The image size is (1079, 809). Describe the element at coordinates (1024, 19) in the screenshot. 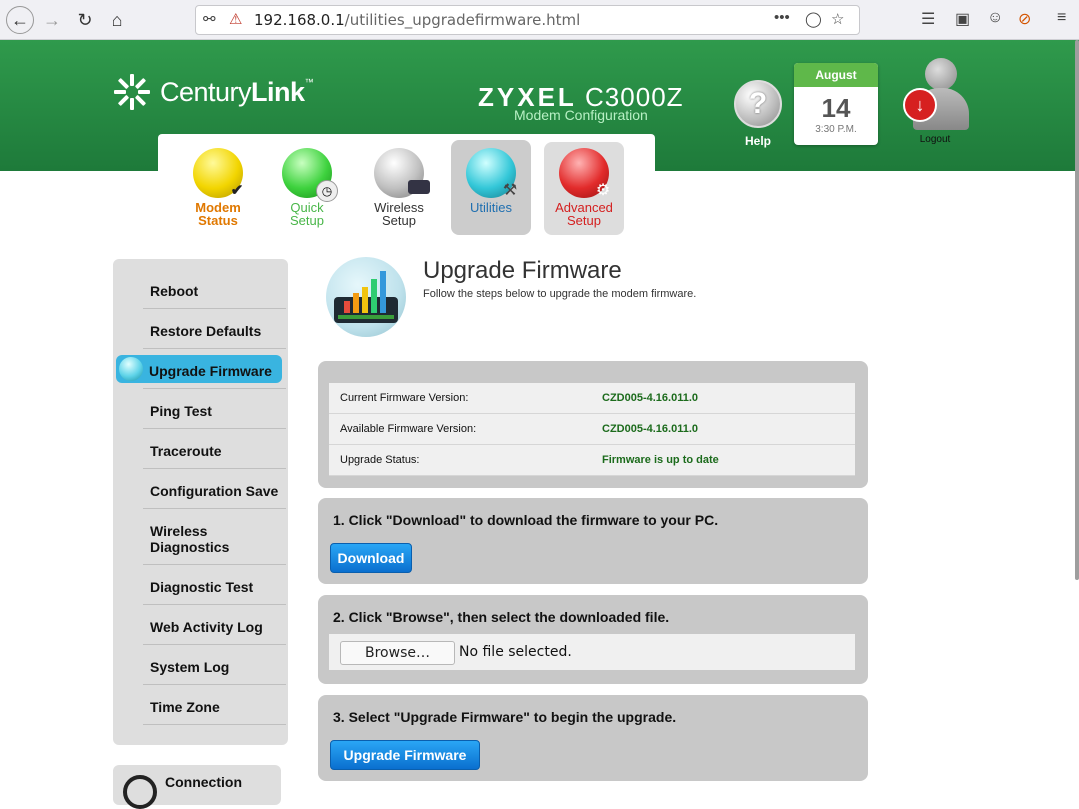

I see `extension-icon: ⊘` at that location.